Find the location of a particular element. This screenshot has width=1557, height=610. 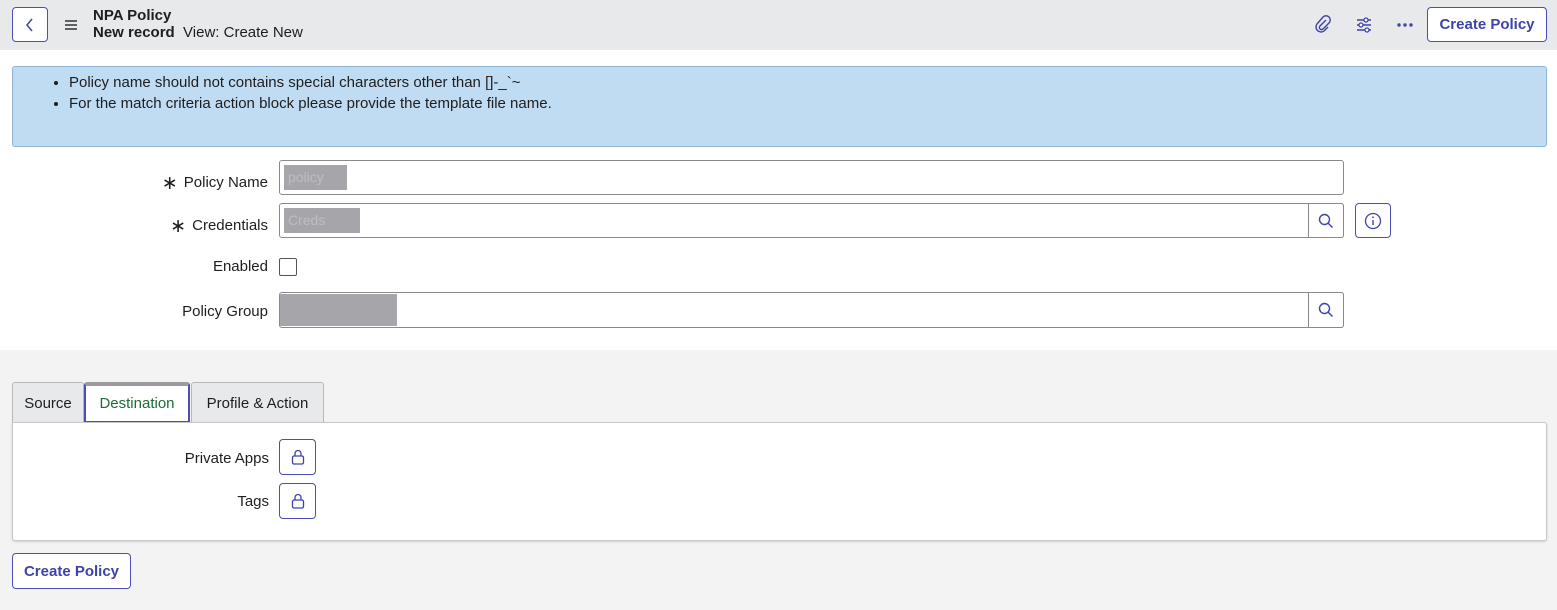

policy-group-label: Policy Group is located at coordinates (225, 311).